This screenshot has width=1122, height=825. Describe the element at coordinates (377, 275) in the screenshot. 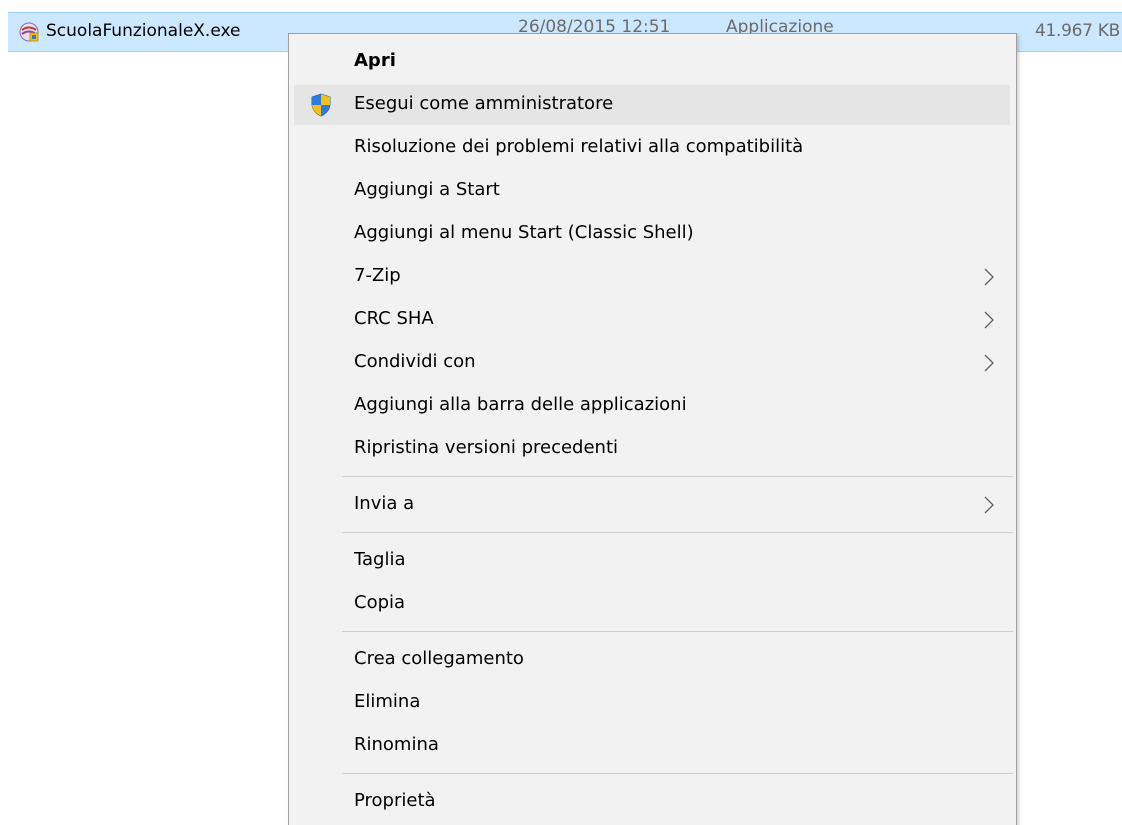

I see `menu-item-label: 7-Zip` at that location.